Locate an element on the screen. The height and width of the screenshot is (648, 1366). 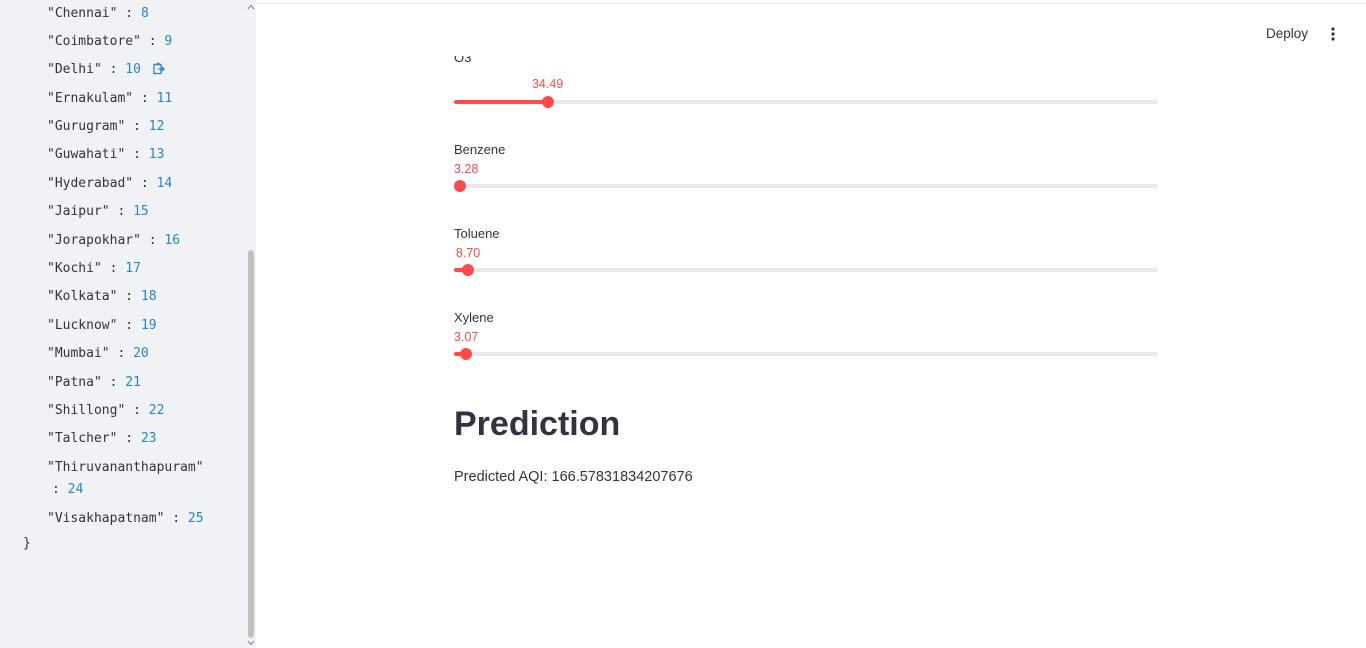
json-key: "Coimbatore" is located at coordinates (94, 41).